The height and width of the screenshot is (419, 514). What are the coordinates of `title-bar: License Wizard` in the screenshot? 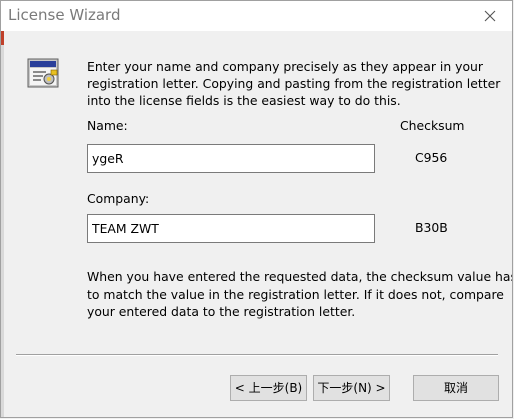 It's located at (256, 16).